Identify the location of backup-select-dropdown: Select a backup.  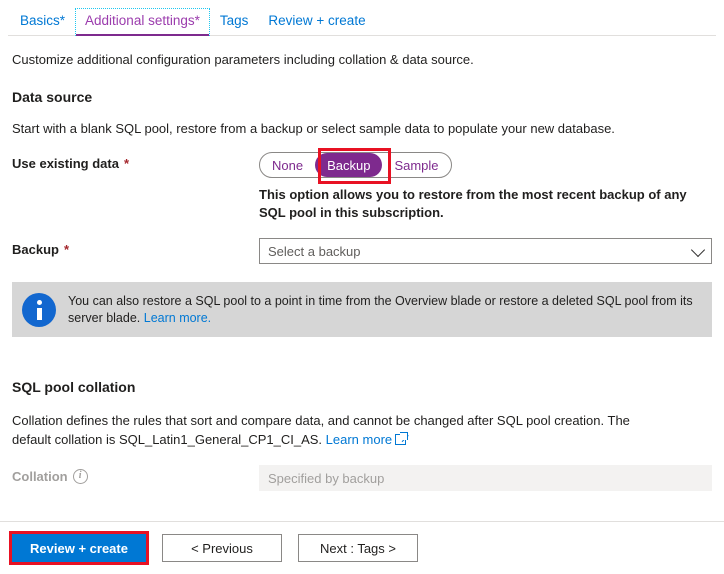
(485, 251).